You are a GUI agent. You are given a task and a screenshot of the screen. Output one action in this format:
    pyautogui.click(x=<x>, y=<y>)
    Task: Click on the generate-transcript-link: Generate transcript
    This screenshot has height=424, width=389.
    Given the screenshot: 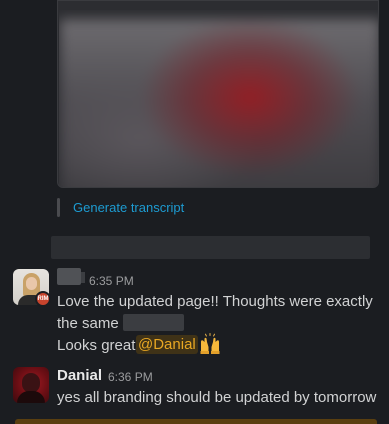 What is the action you would take?
    pyautogui.click(x=128, y=207)
    